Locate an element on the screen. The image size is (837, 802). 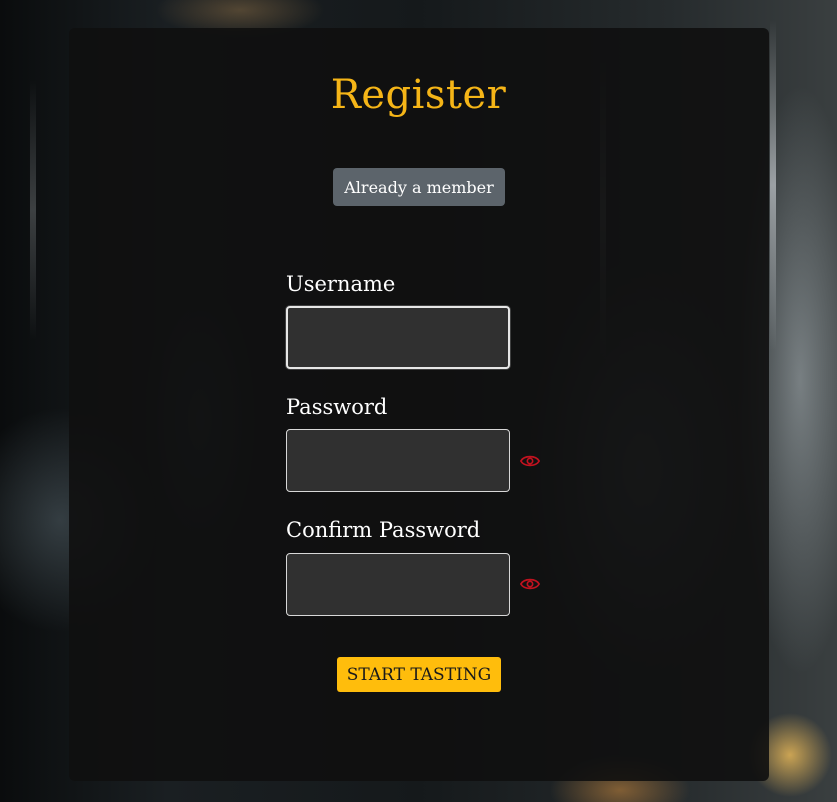
confirm-password-input is located at coordinates (398, 584).